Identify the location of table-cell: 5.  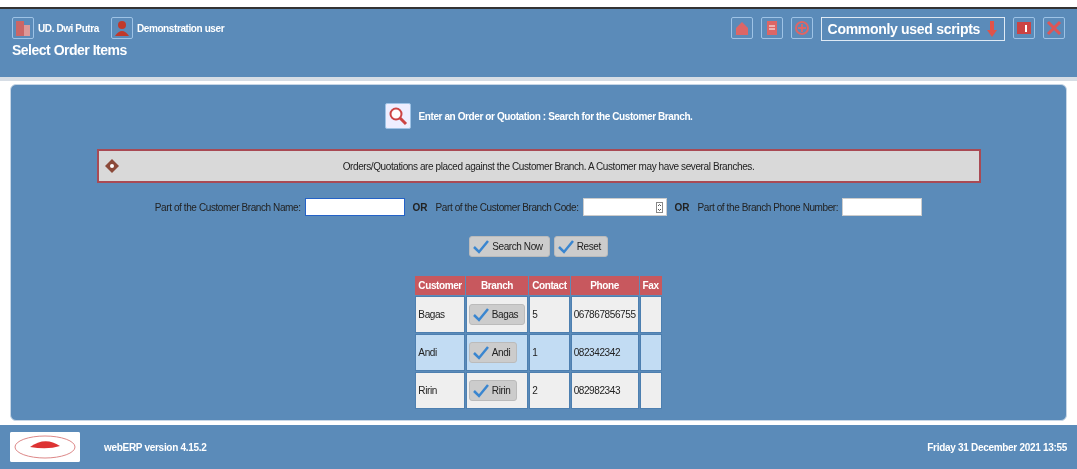
(549, 314).